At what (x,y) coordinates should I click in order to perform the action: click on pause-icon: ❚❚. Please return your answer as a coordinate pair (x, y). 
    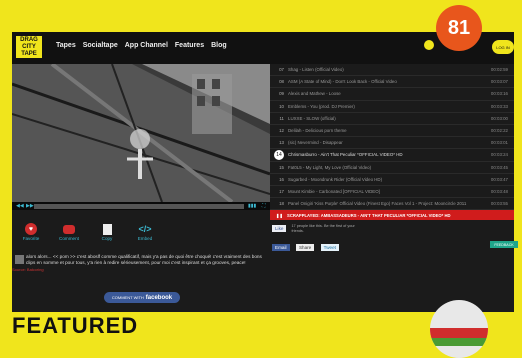
    Looking at the image, I should click on (279, 215).